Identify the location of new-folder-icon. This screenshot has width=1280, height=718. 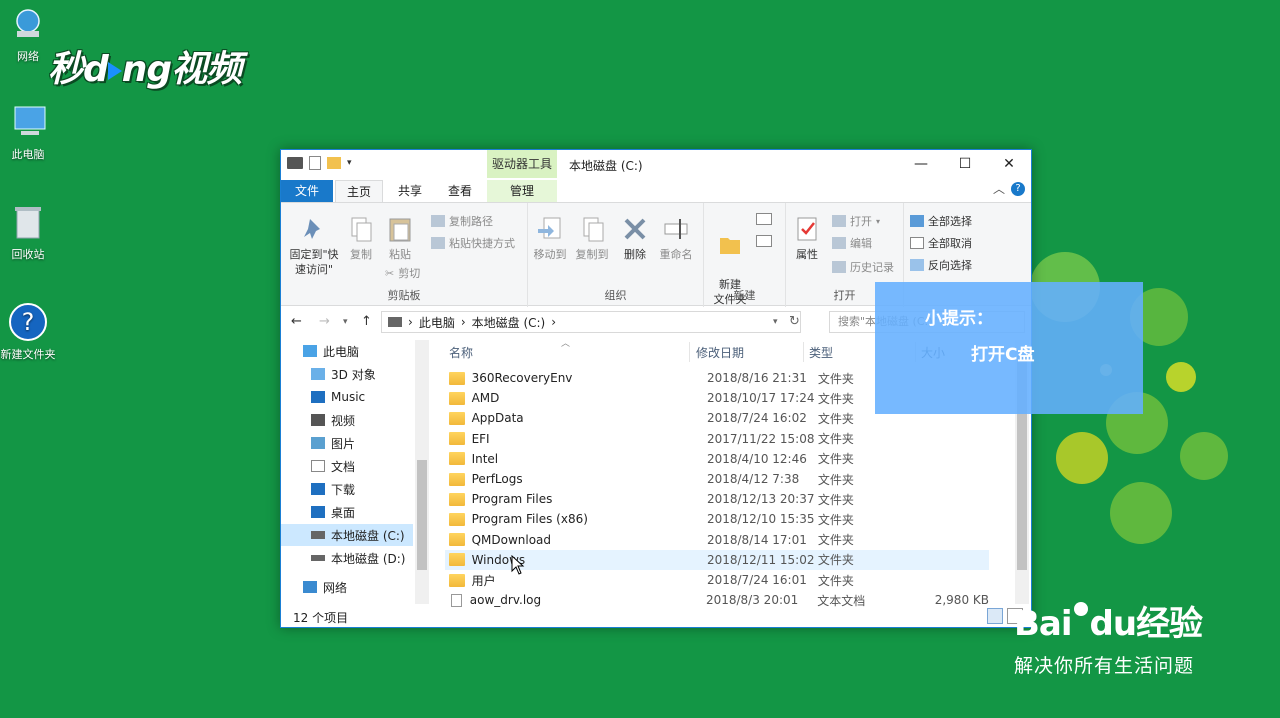
(730, 244).